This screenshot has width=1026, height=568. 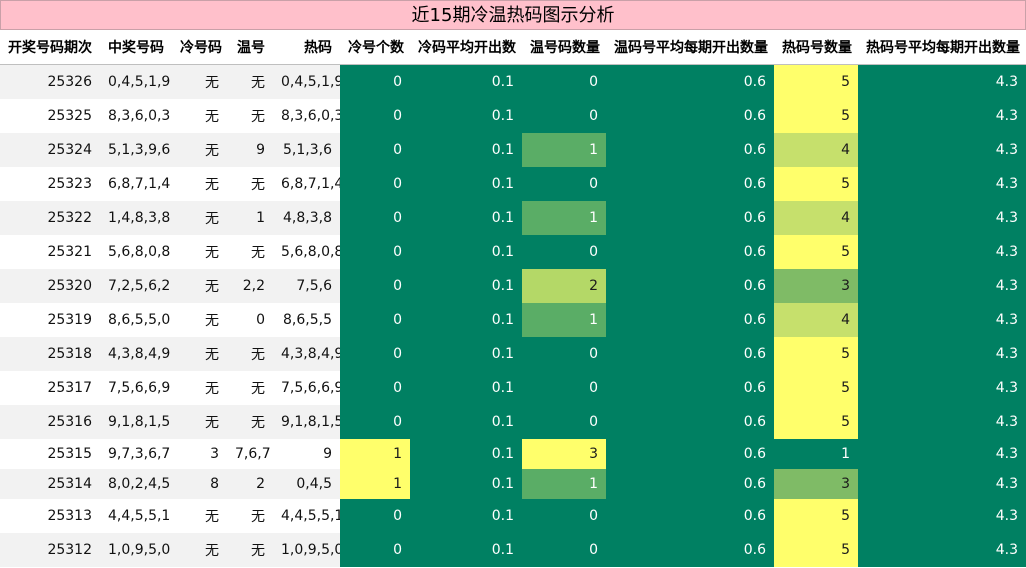 I want to click on cold-cell: 3, so click(x=199, y=453).